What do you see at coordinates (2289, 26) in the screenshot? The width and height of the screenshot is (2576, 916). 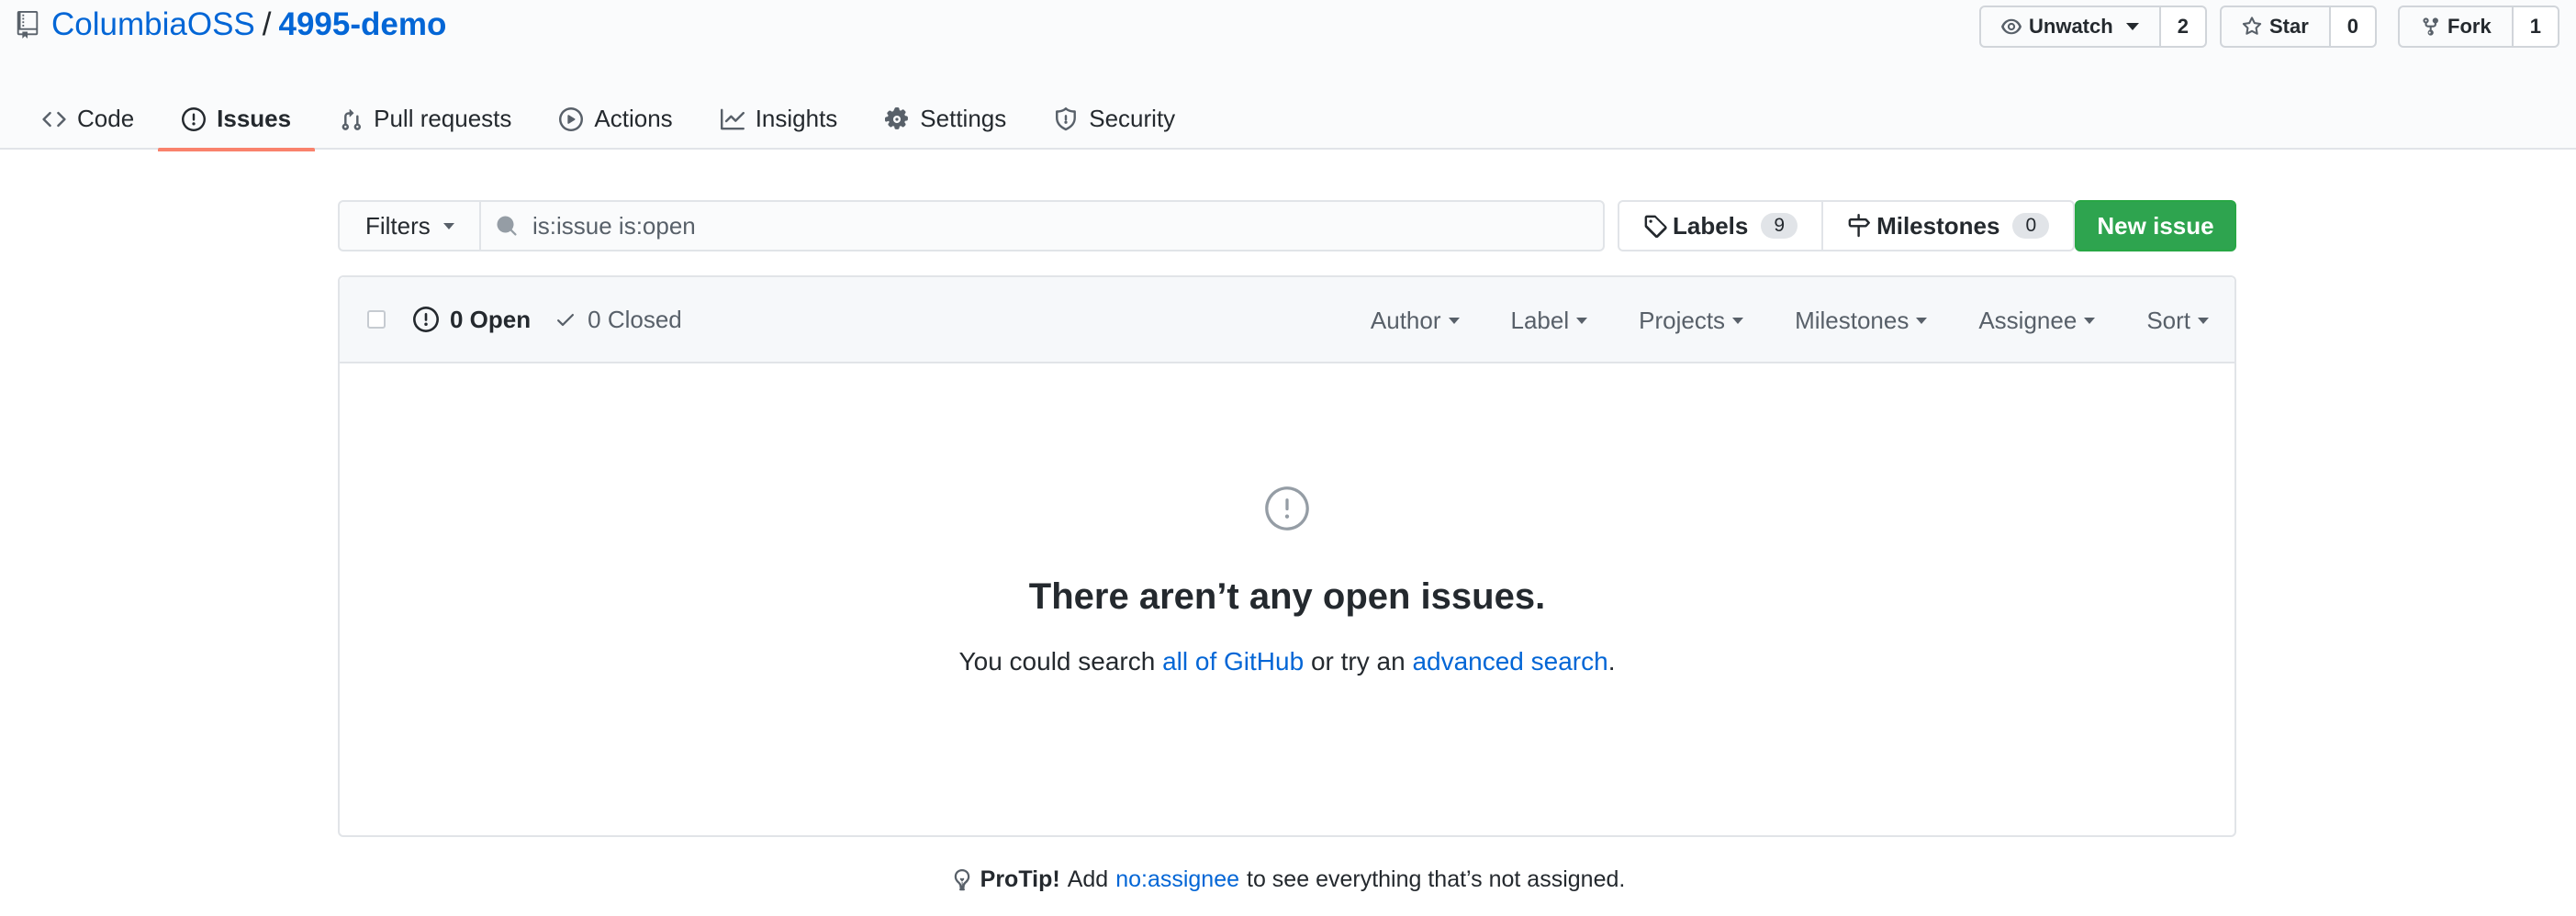 I see `star-label: Star` at bounding box center [2289, 26].